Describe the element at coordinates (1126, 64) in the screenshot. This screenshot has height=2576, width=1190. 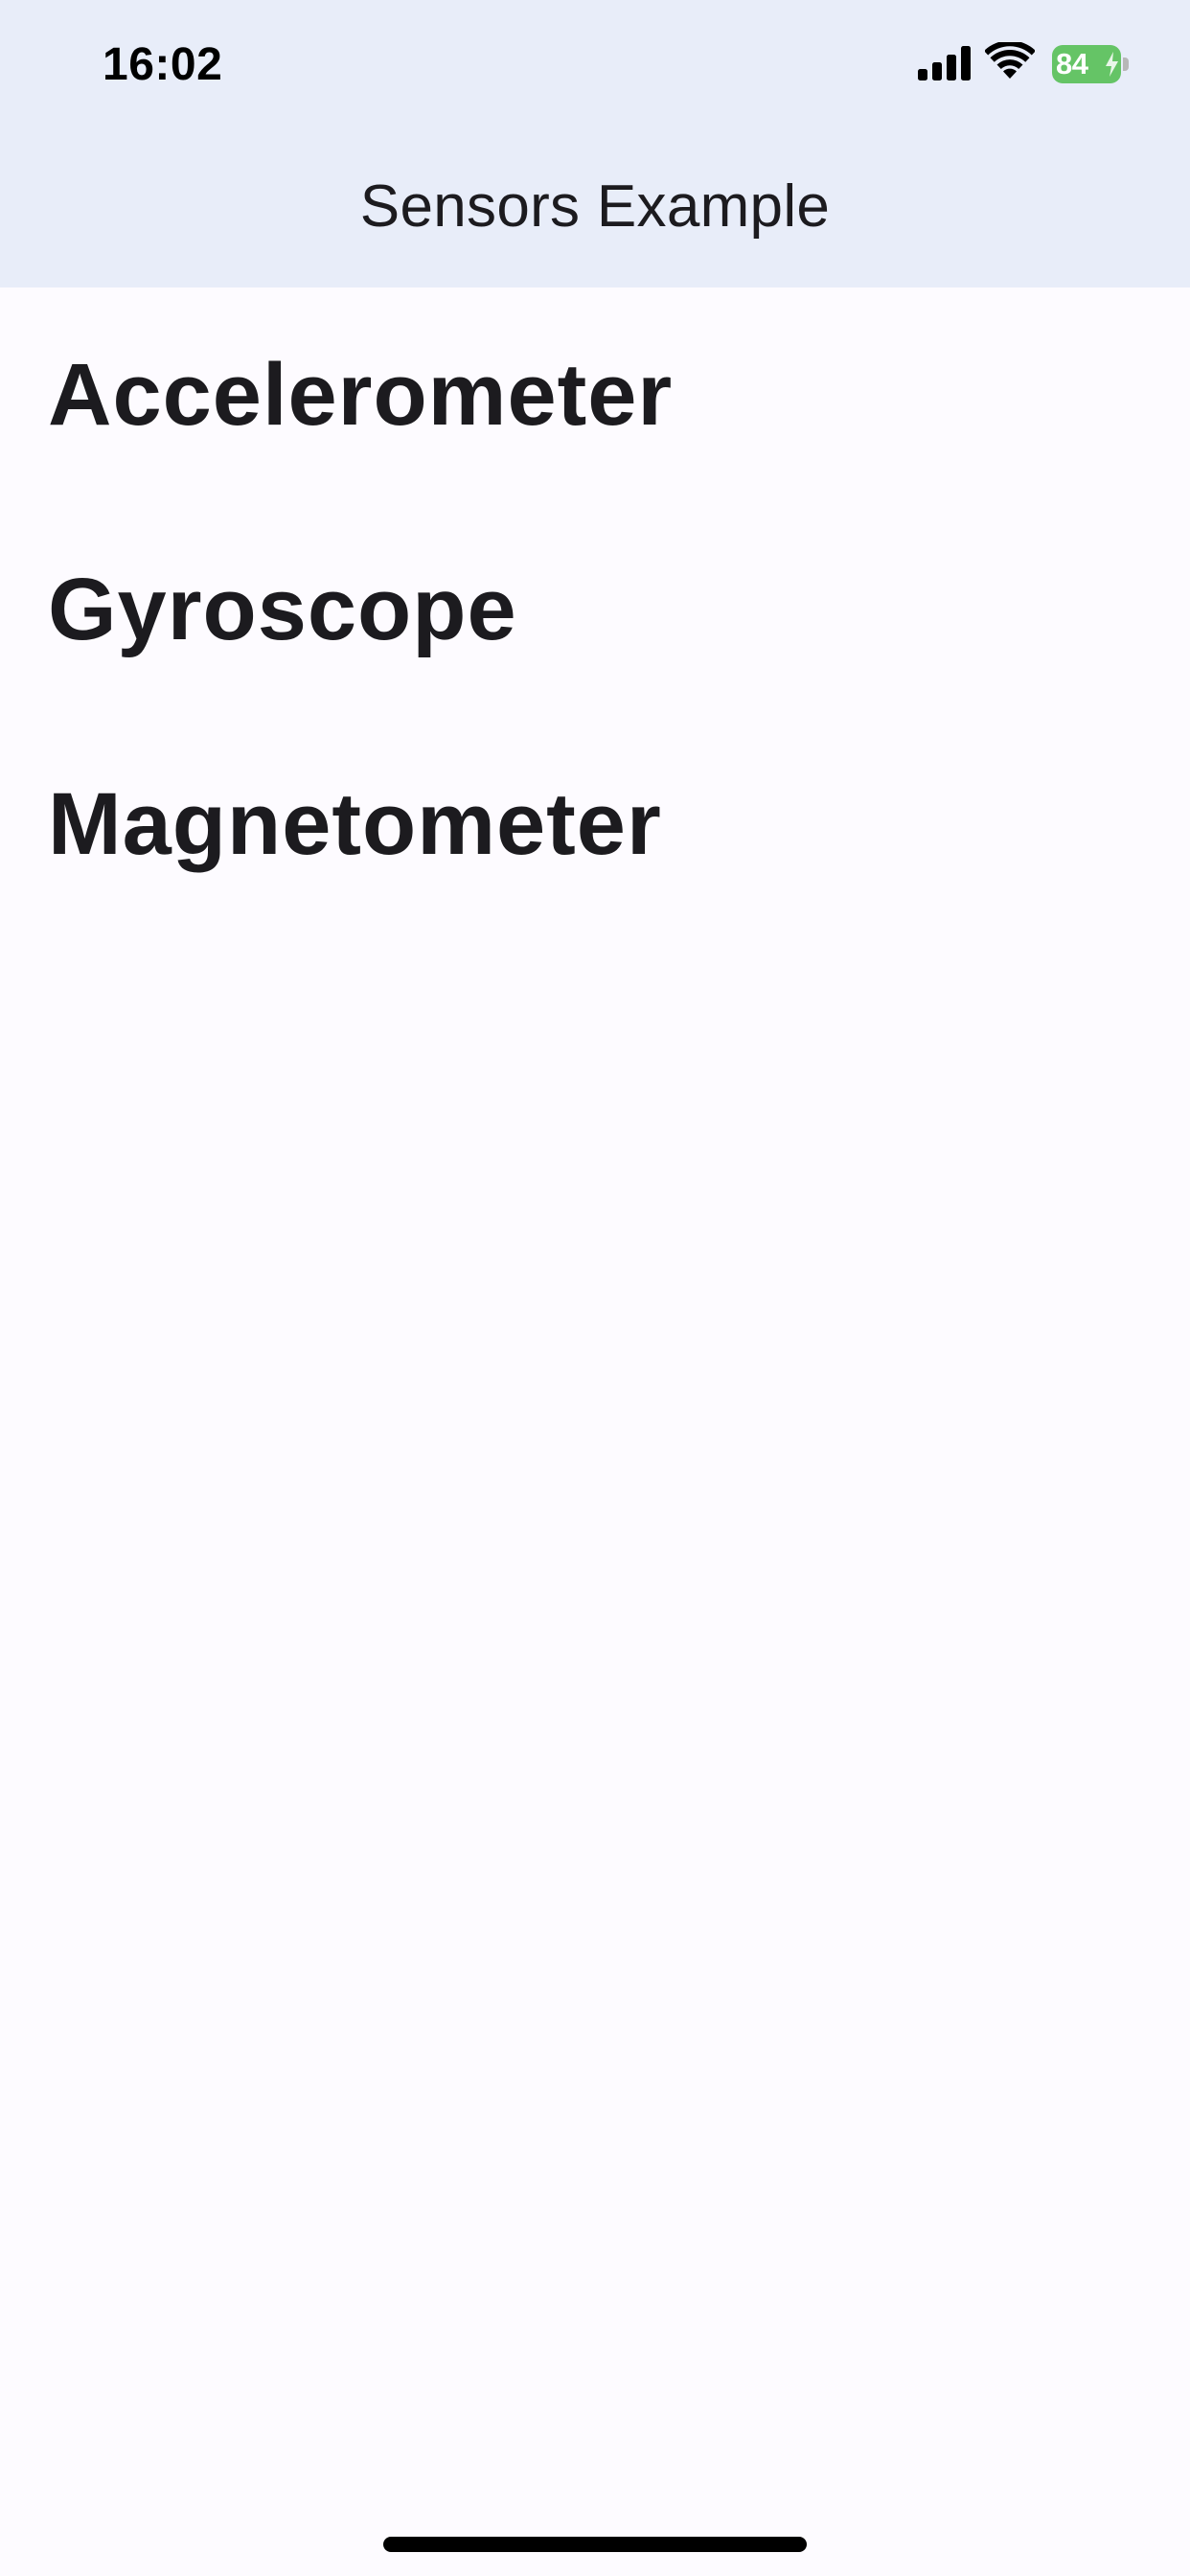
I see `battery-cap` at that location.